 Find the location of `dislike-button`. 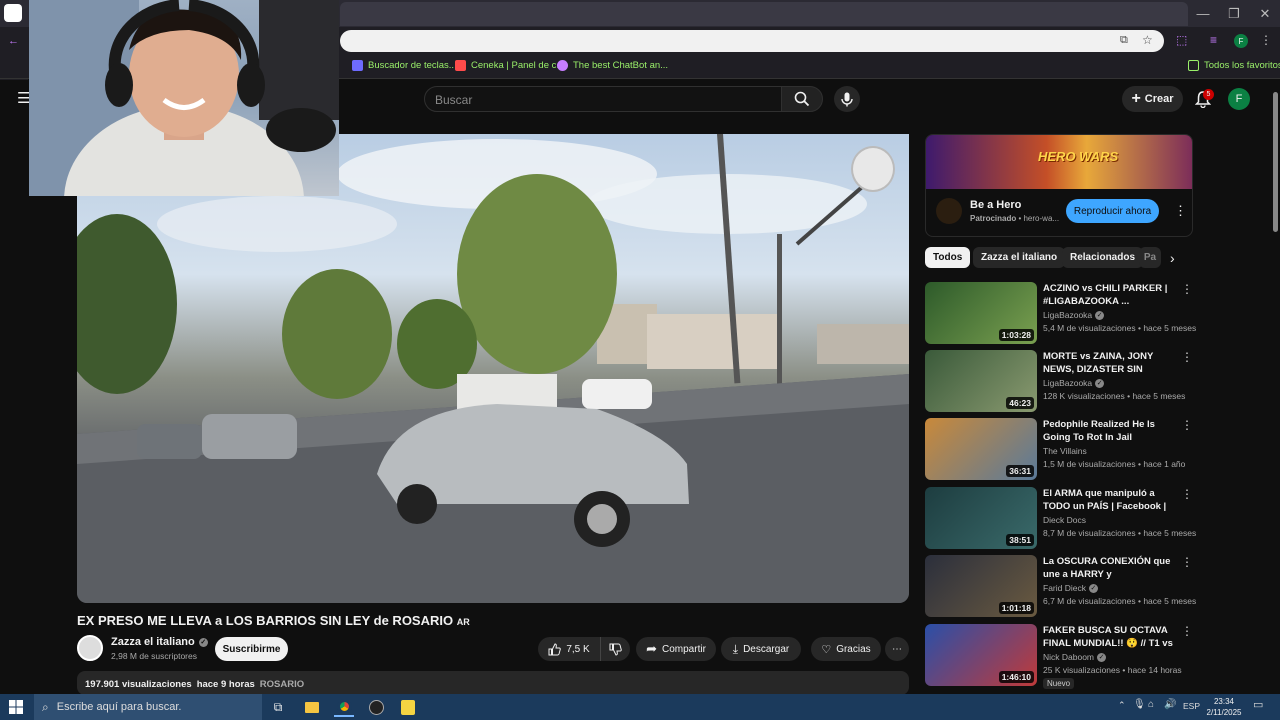

dislike-button is located at coordinates (615, 649).